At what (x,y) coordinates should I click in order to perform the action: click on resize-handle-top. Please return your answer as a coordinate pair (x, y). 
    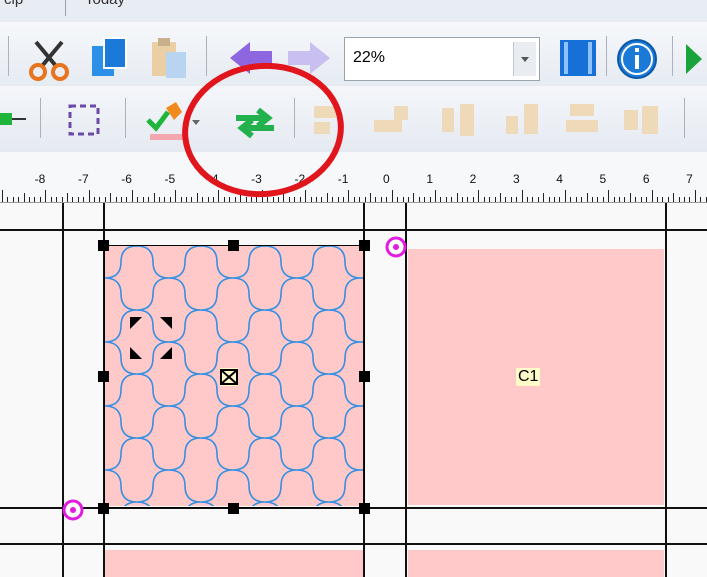
    Looking at the image, I should click on (233, 245).